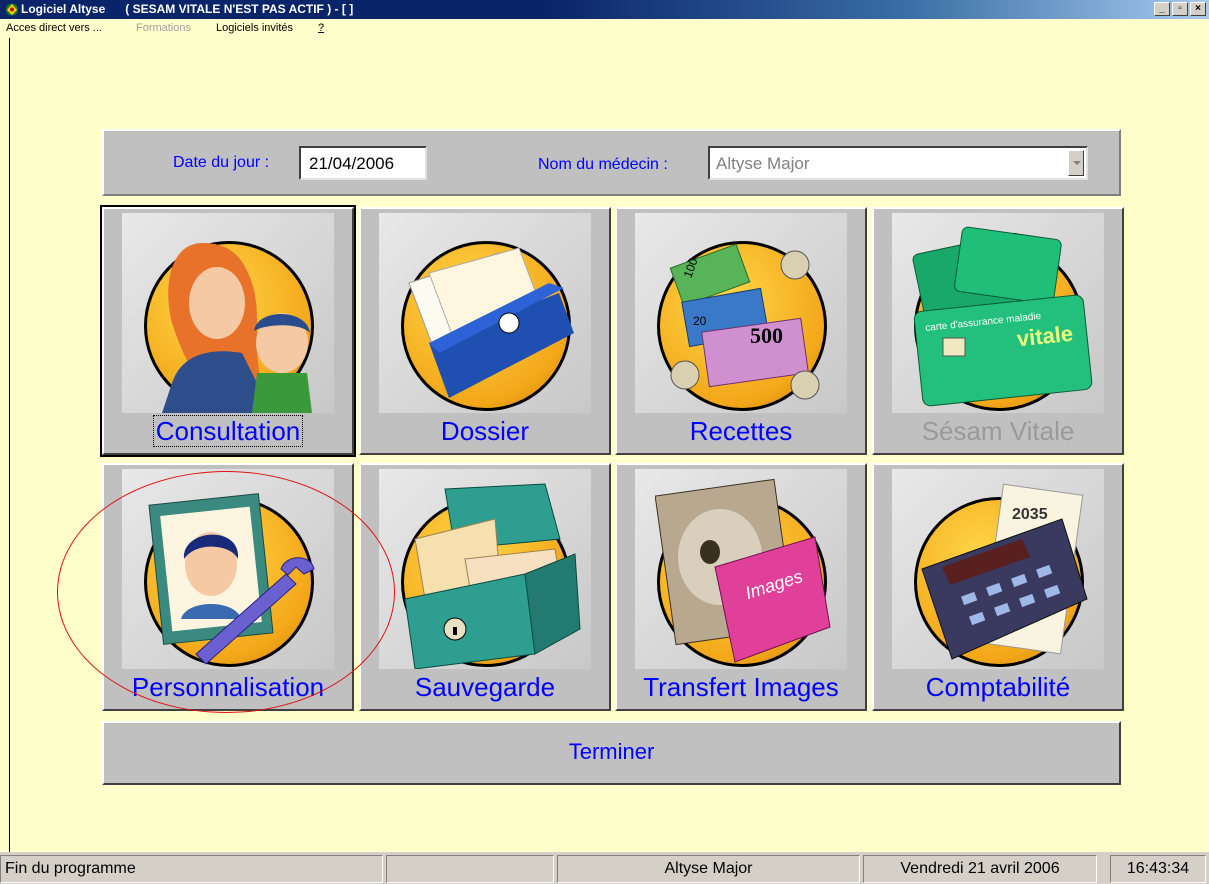 The width and height of the screenshot is (1209, 884). Describe the element at coordinates (191, 869) in the screenshot. I see `status-message: Fin du programme` at that location.